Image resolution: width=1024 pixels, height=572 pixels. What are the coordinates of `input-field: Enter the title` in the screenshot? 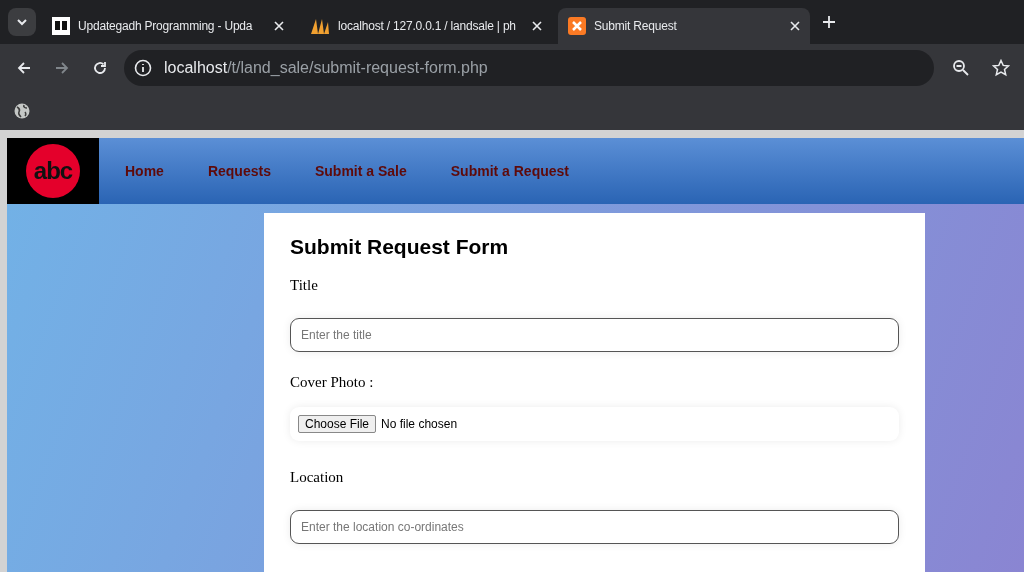 It's located at (594, 335).